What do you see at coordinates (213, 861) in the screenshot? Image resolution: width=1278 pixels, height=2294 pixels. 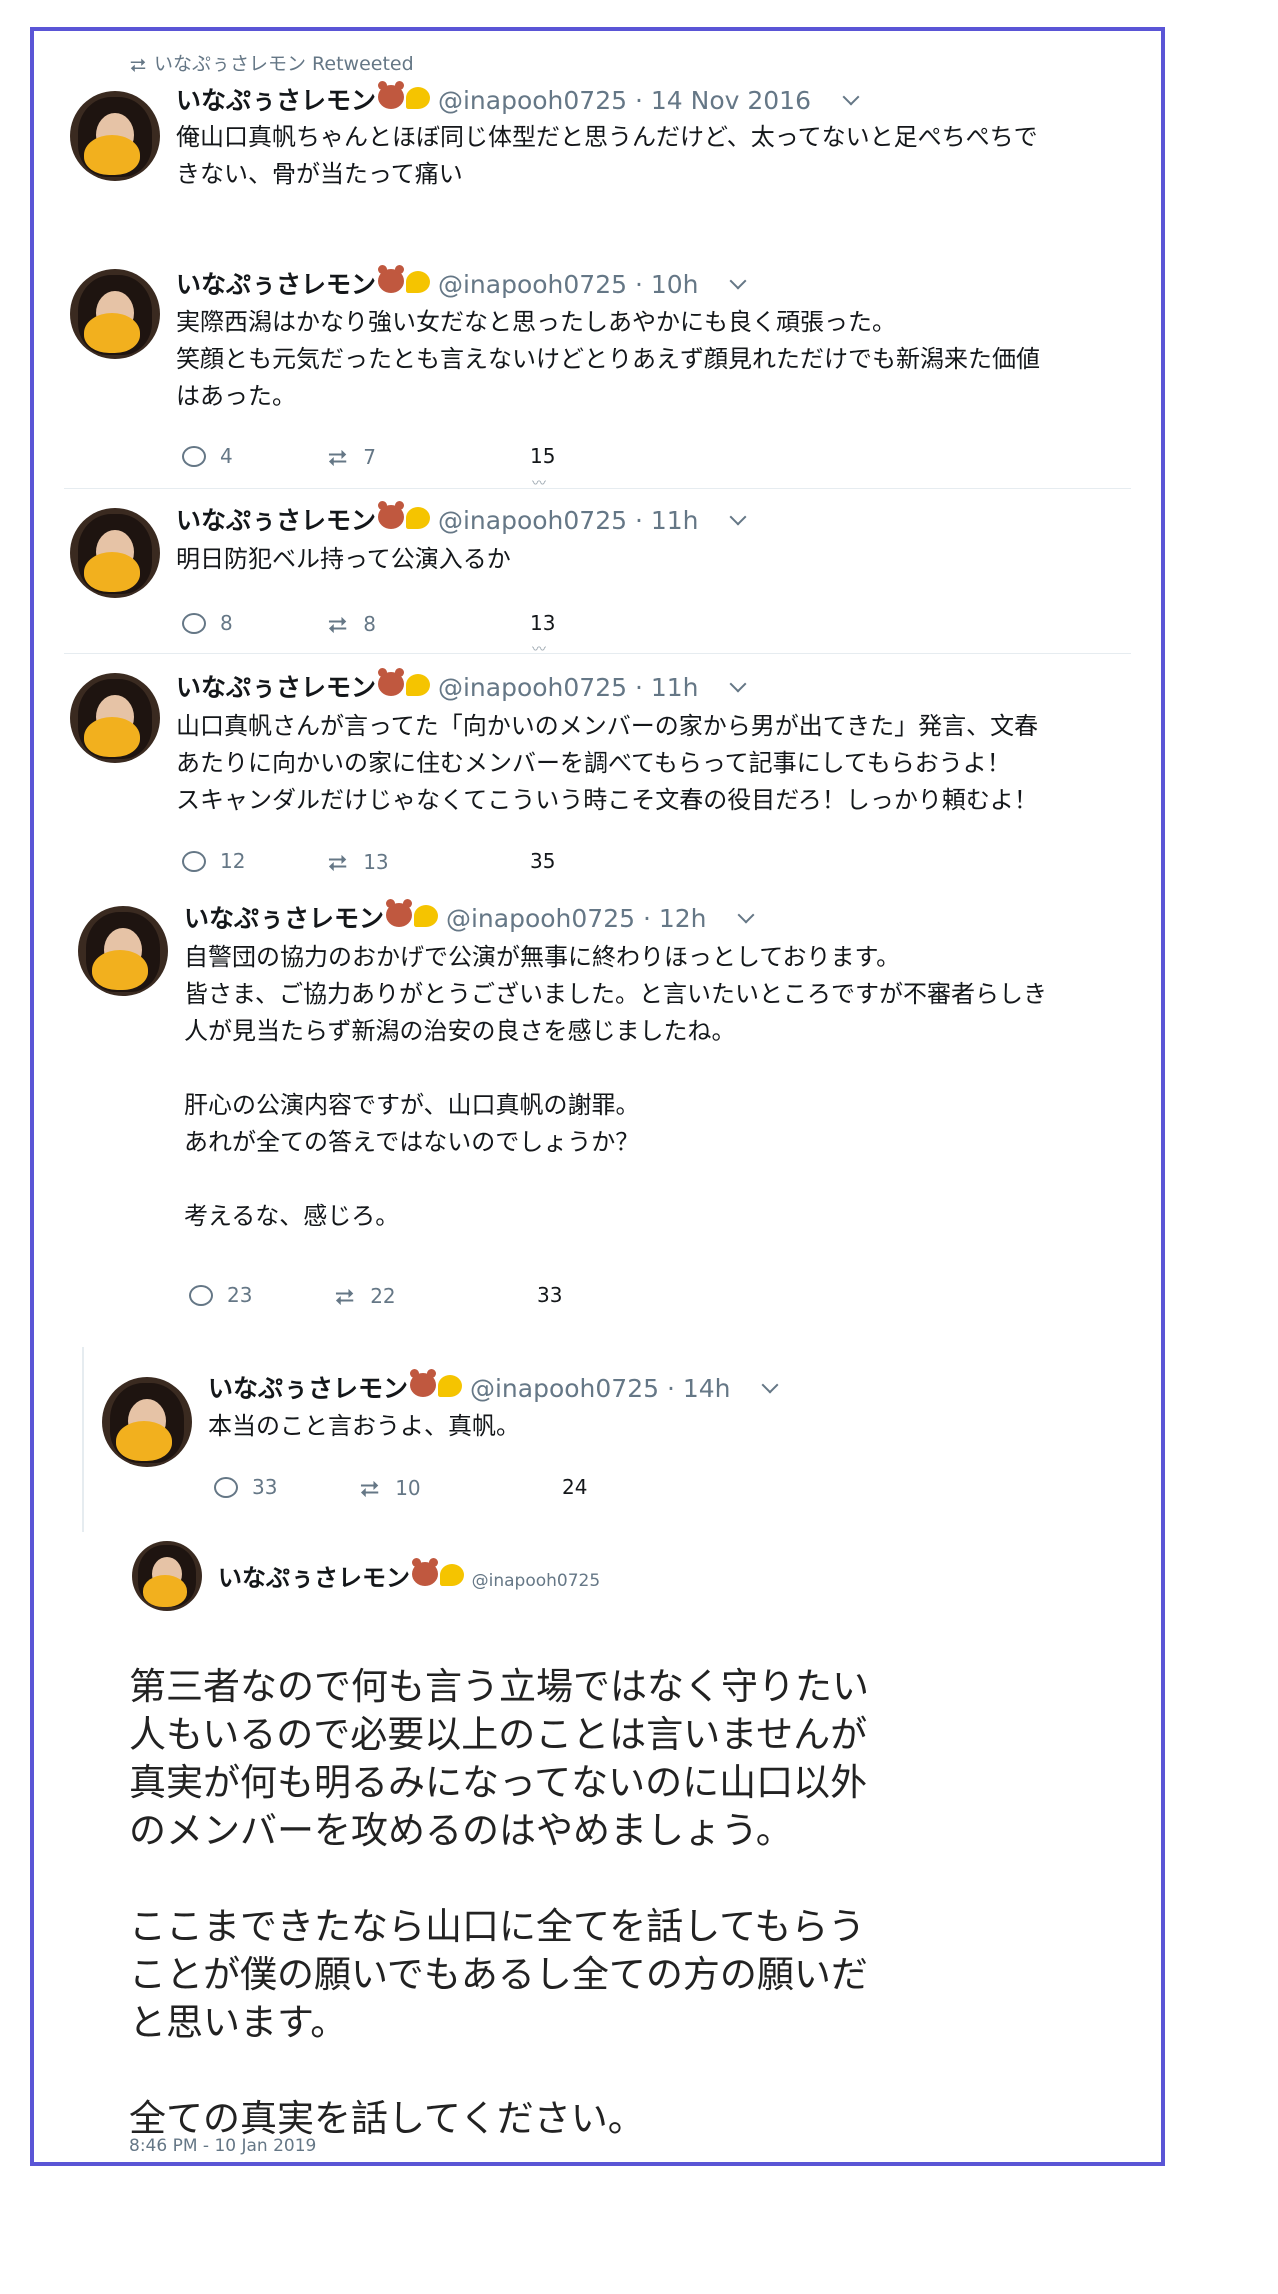 I see `reply-button: 12` at bounding box center [213, 861].